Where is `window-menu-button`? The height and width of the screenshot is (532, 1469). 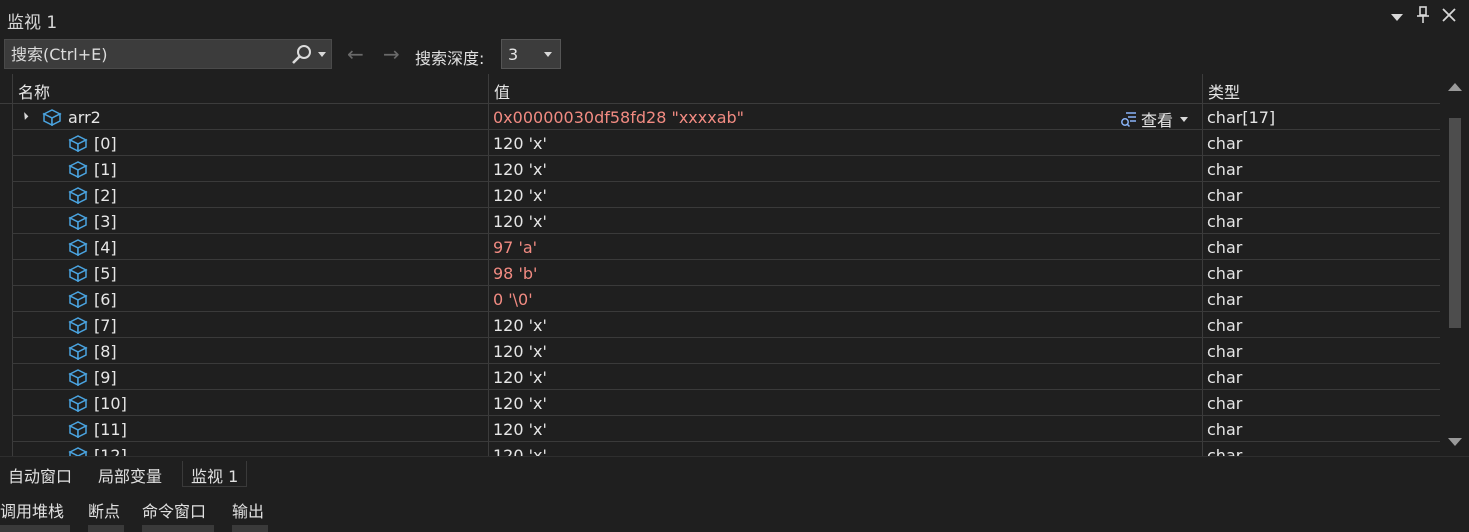
window-menu-button is located at coordinates (1397, 17).